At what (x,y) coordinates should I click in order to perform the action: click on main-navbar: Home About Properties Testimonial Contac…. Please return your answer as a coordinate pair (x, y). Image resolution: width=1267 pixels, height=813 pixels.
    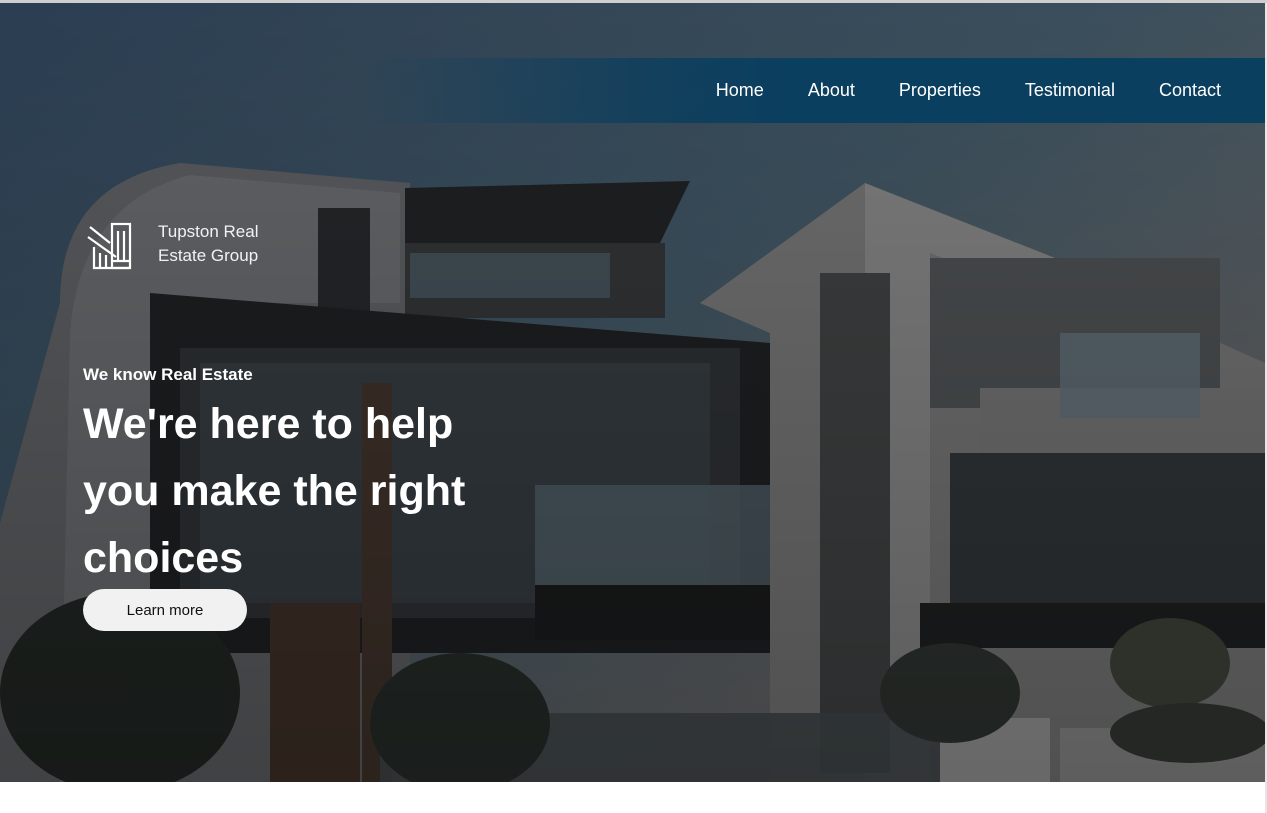
    Looking at the image, I should click on (632, 90).